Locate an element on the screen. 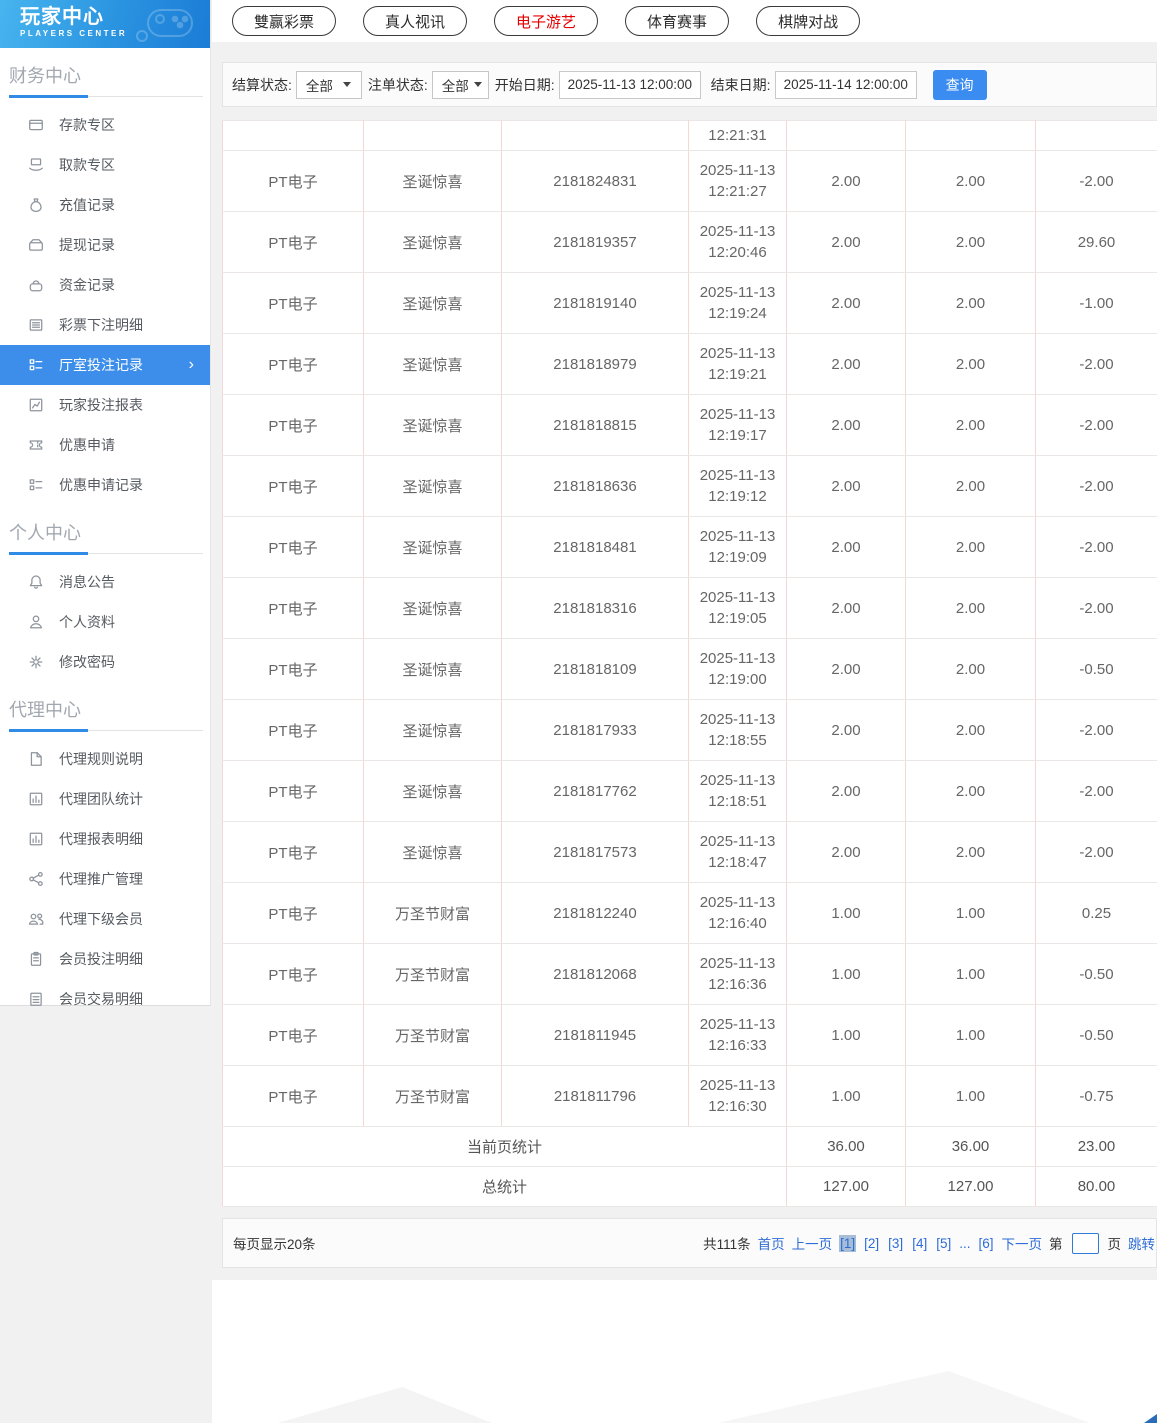 Image resolution: width=1157 pixels, height=1423 pixels. page-link: [2] is located at coordinates (871, 1243).